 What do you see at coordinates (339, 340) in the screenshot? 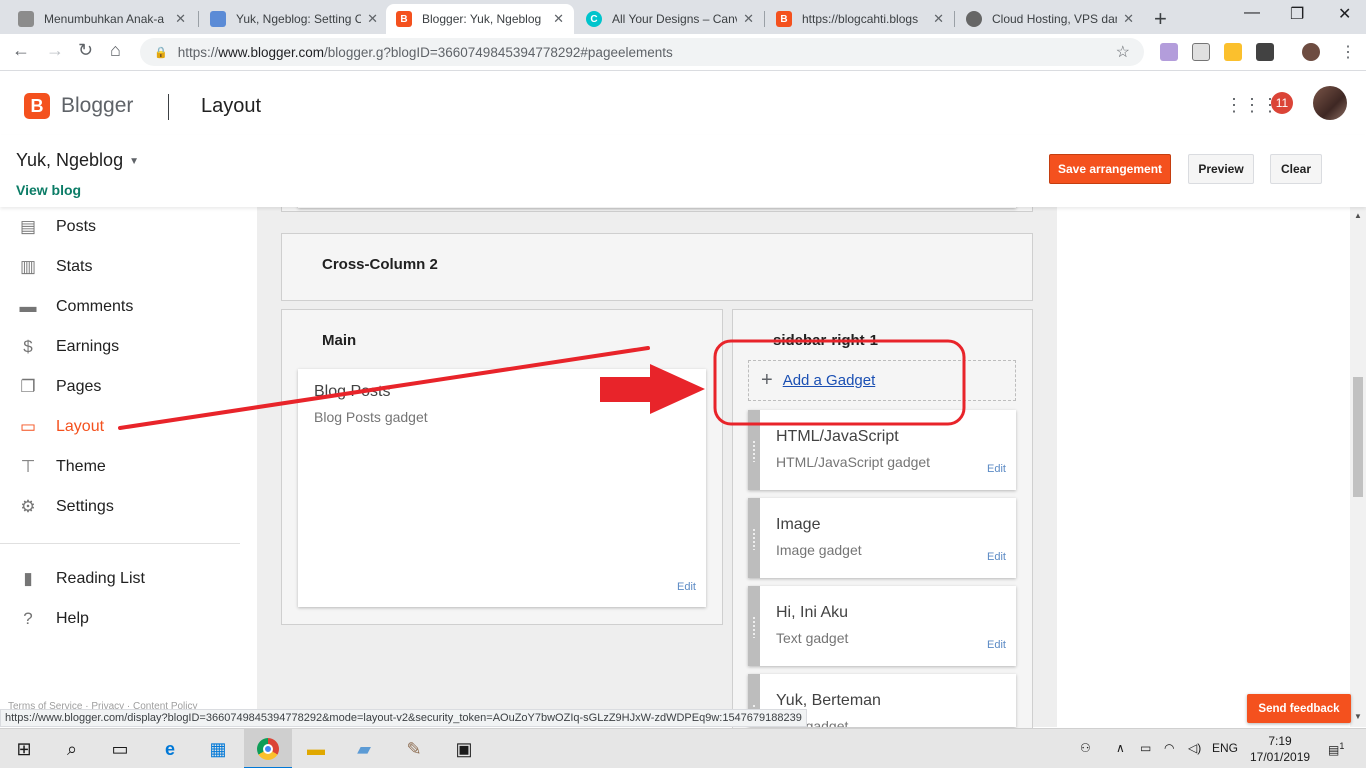
I see `section-title: Main` at bounding box center [339, 340].